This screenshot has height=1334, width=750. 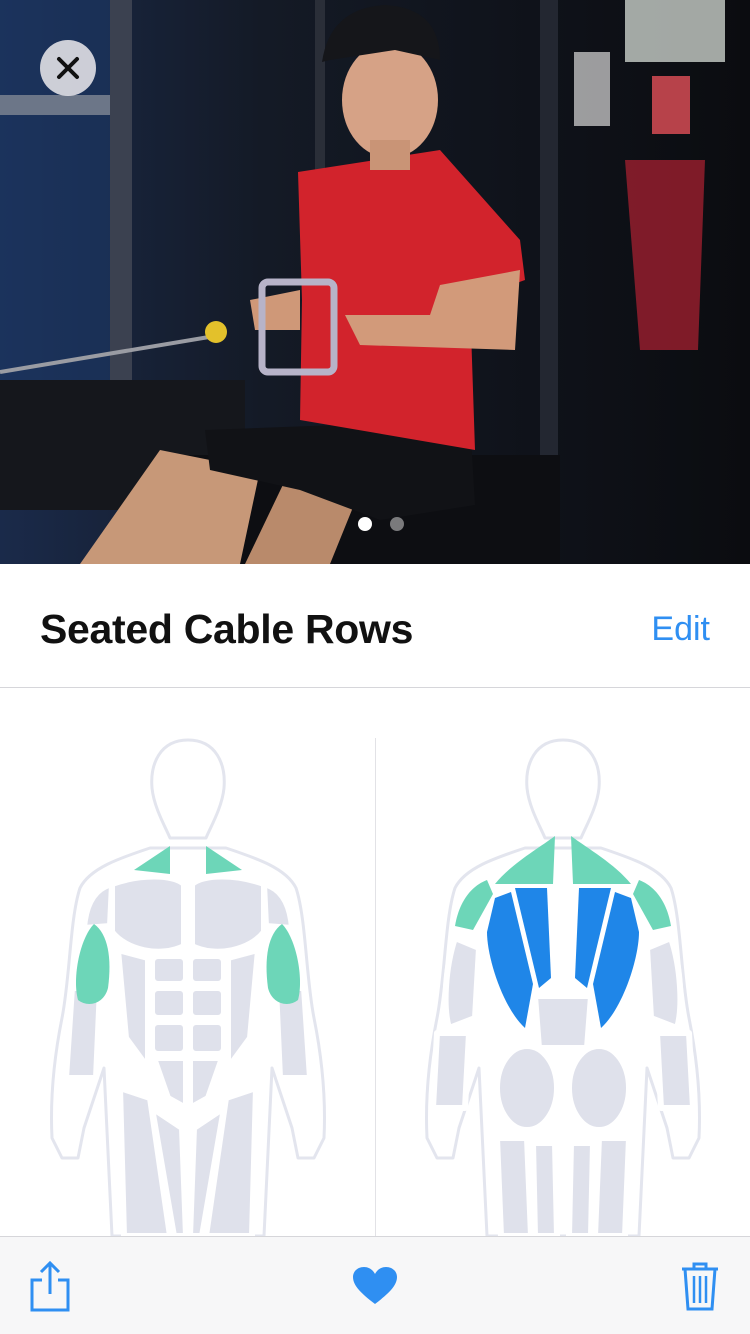 I want to click on title-bar: Seated Cable Rows Edit, so click(x=375, y=626).